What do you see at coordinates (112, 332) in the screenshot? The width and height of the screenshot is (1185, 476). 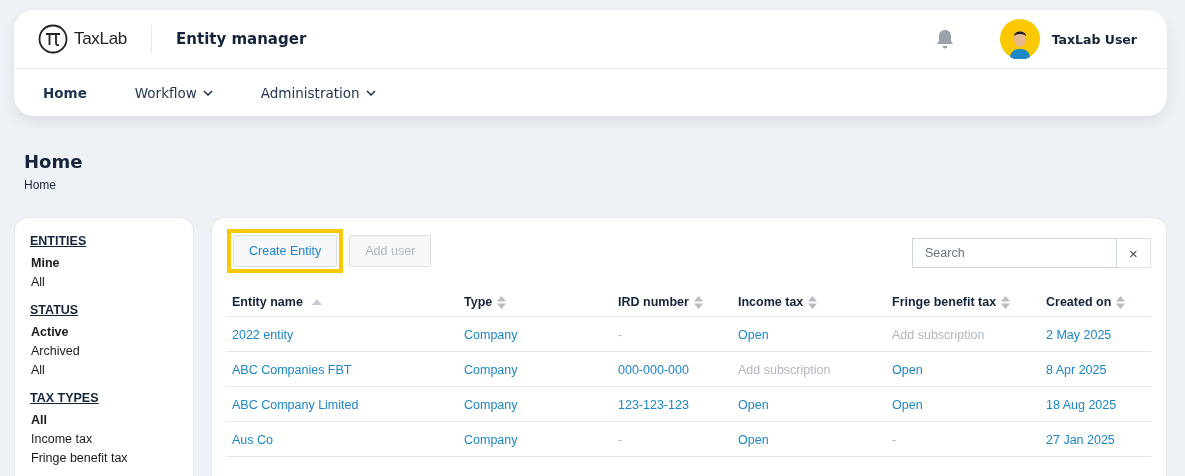 I see `filter-item: Active` at bounding box center [112, 332].